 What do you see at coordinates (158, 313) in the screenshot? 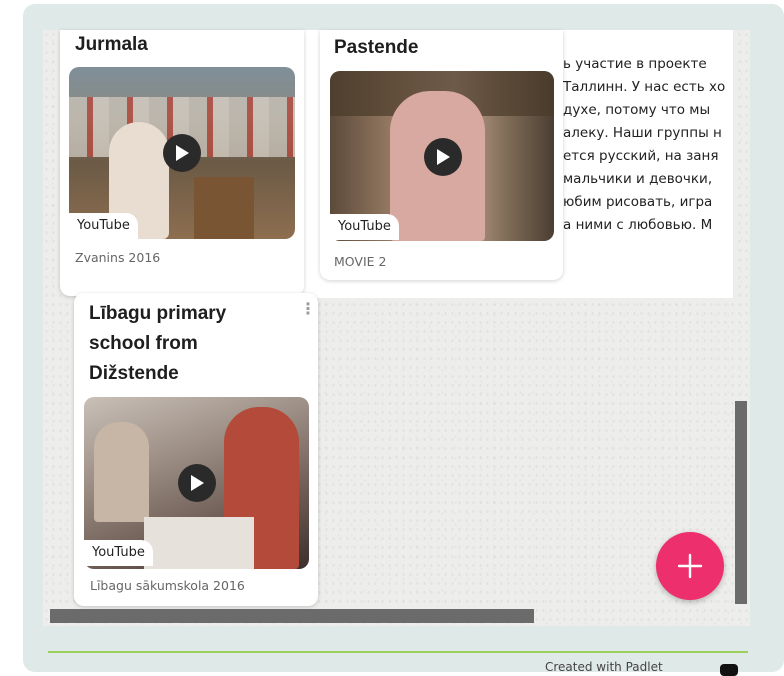
I see `post-title-line: Lībagu primary` at bounding box center [158, 313].